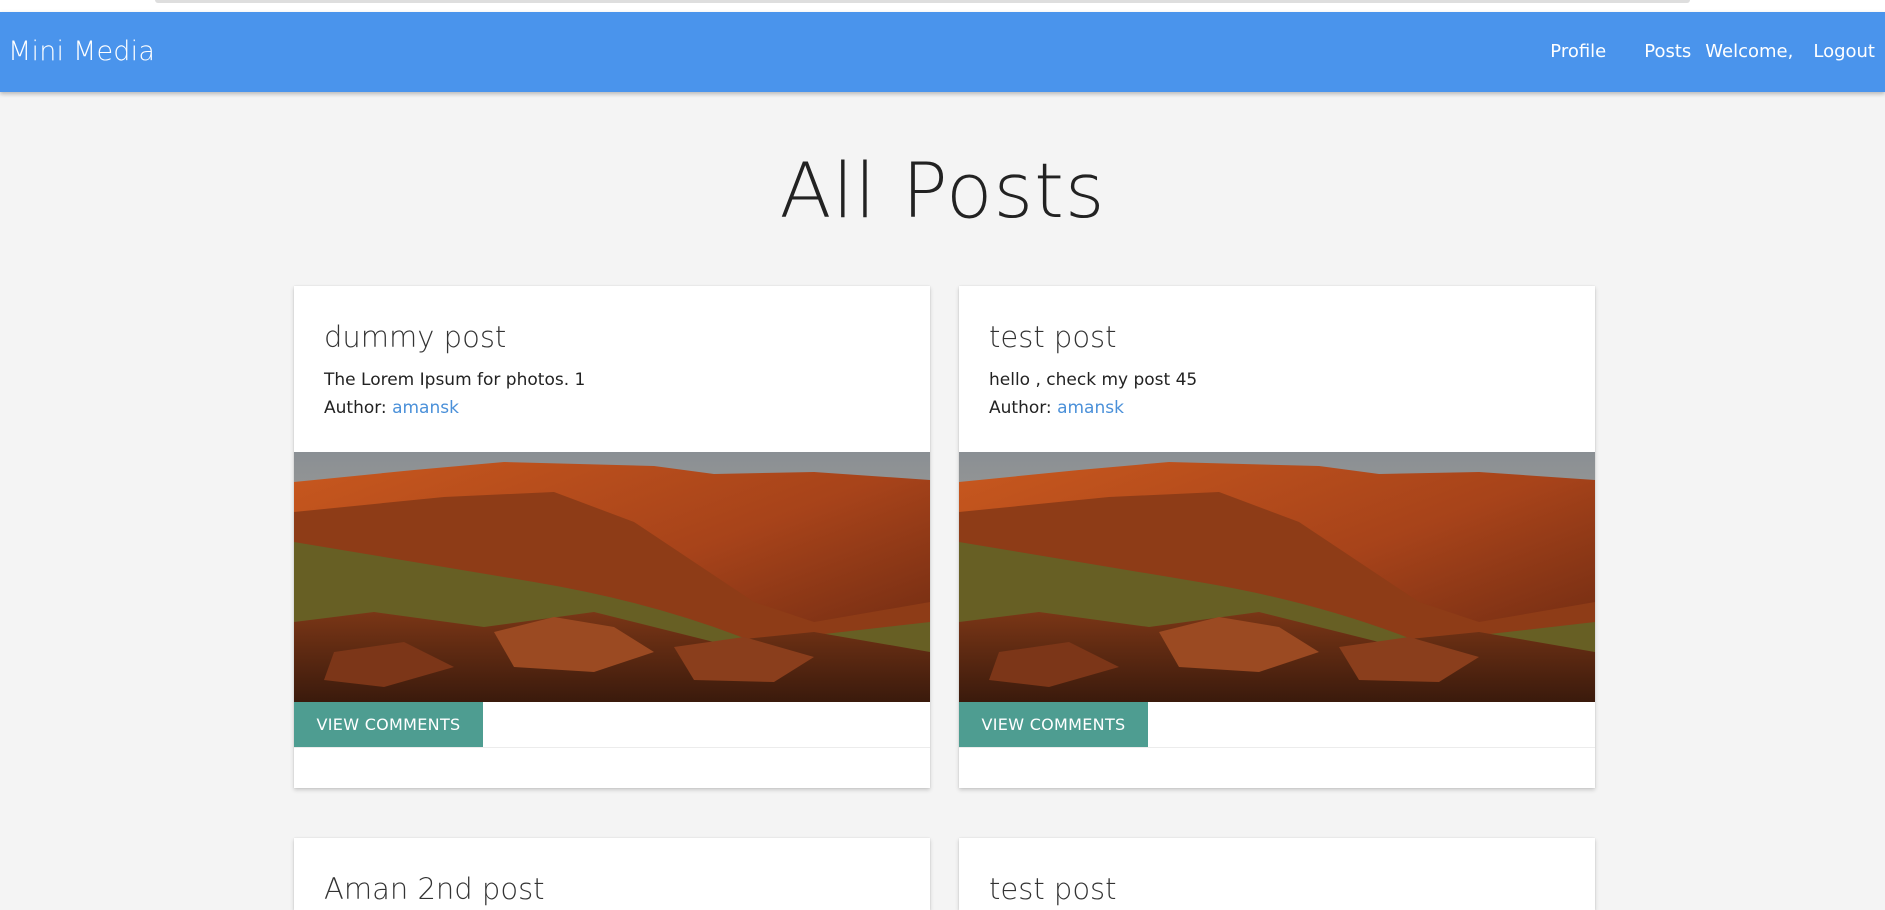  Describe the element at coordinates (942, 52) in the screenshot. I see `navbar: Mini Media Profile Posts Welcome, Logout` at that location.